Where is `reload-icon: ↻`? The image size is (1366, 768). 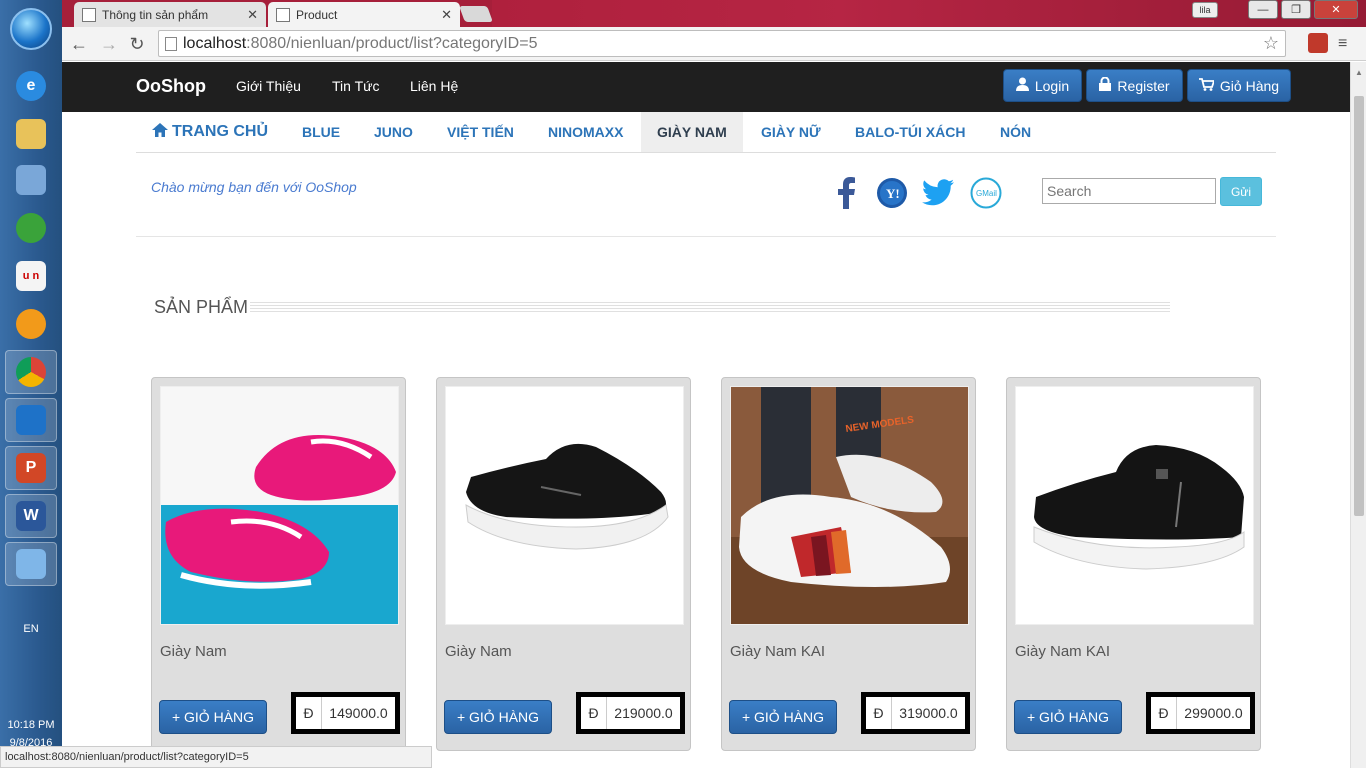
reload-icon: ↻ is located at coordinates (137, 44).